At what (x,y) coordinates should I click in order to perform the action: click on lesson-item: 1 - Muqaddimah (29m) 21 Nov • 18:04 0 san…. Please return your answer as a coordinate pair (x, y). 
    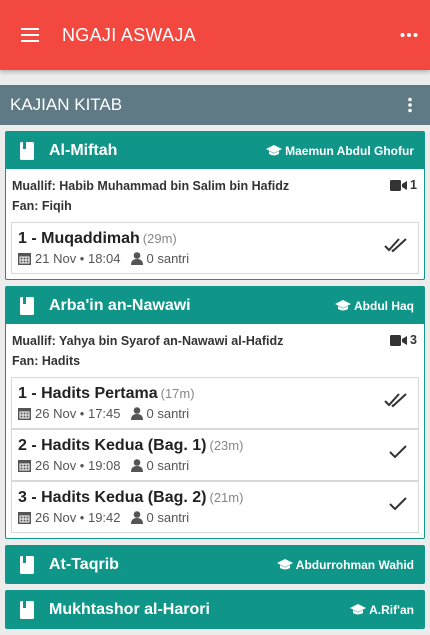
    Looking at the image, I should click on (215, 248).